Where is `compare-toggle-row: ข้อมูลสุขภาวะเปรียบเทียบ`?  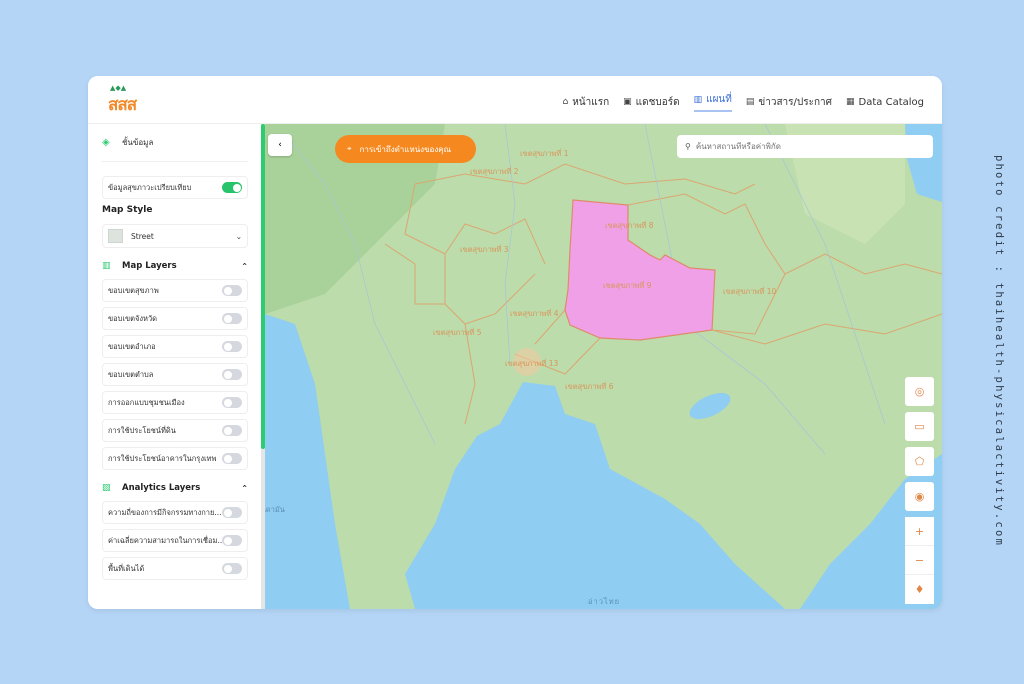
compare-toggle-row: ข้อมูลสุขภาวะเปรียบเทียบ is located at coordinates (175, 187).